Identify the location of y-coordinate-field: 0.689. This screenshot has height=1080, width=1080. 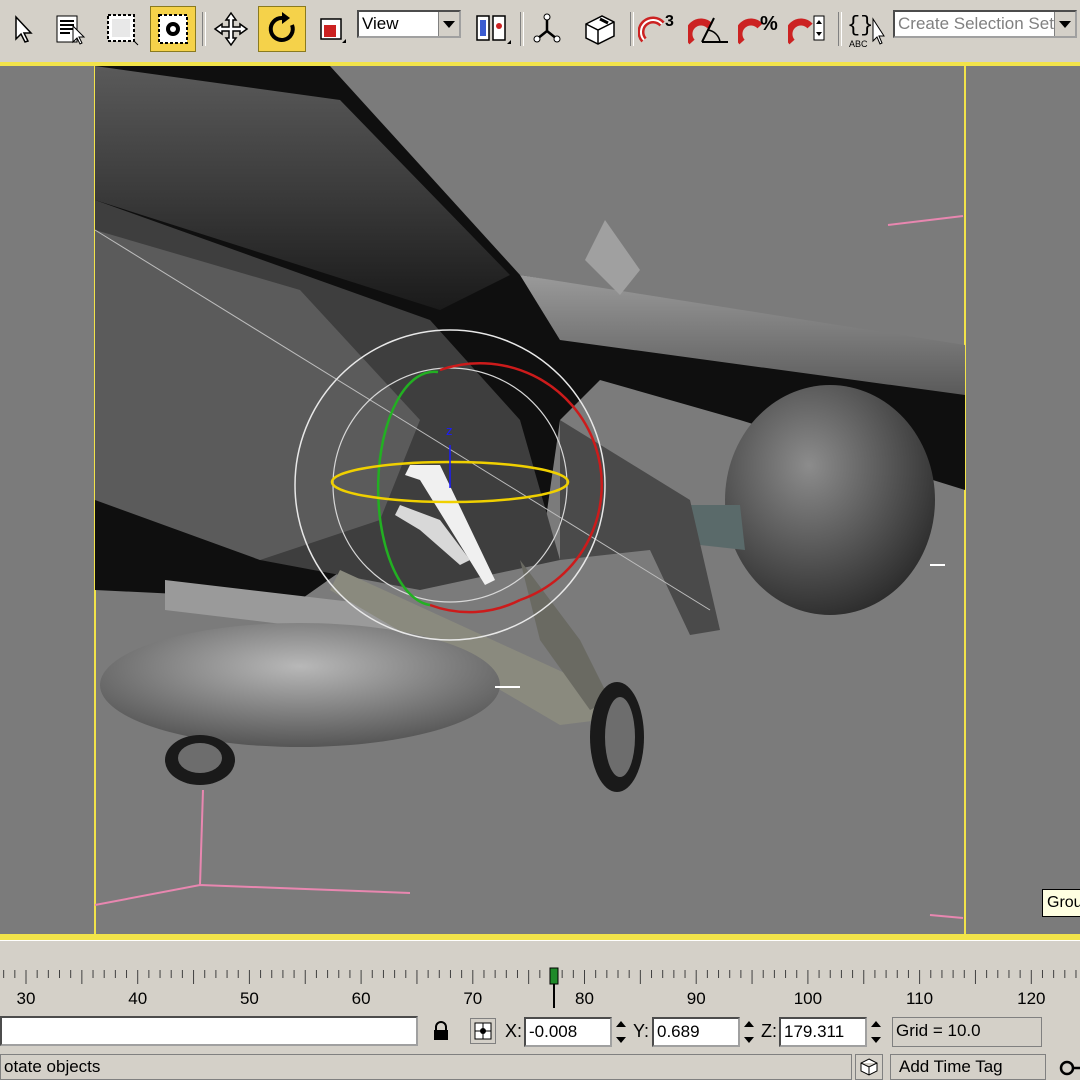
(696, 1032).